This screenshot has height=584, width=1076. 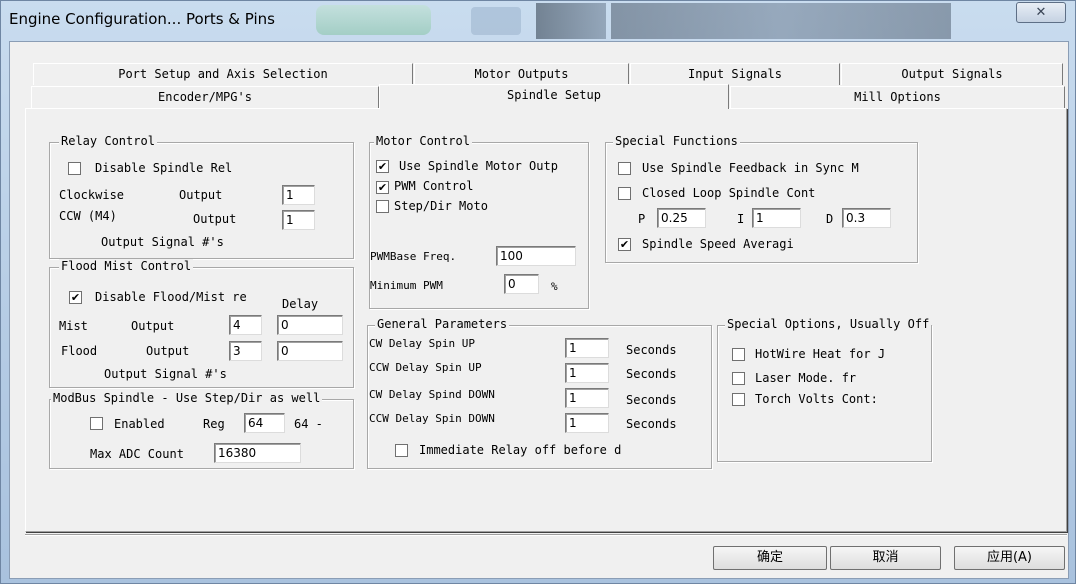 What do you see at coordinates (432, 418) in the screenshot?
I see `ccw-delay-spin-down-label: CCW Delay Spin DOWN` at bounding box center [432, 418].